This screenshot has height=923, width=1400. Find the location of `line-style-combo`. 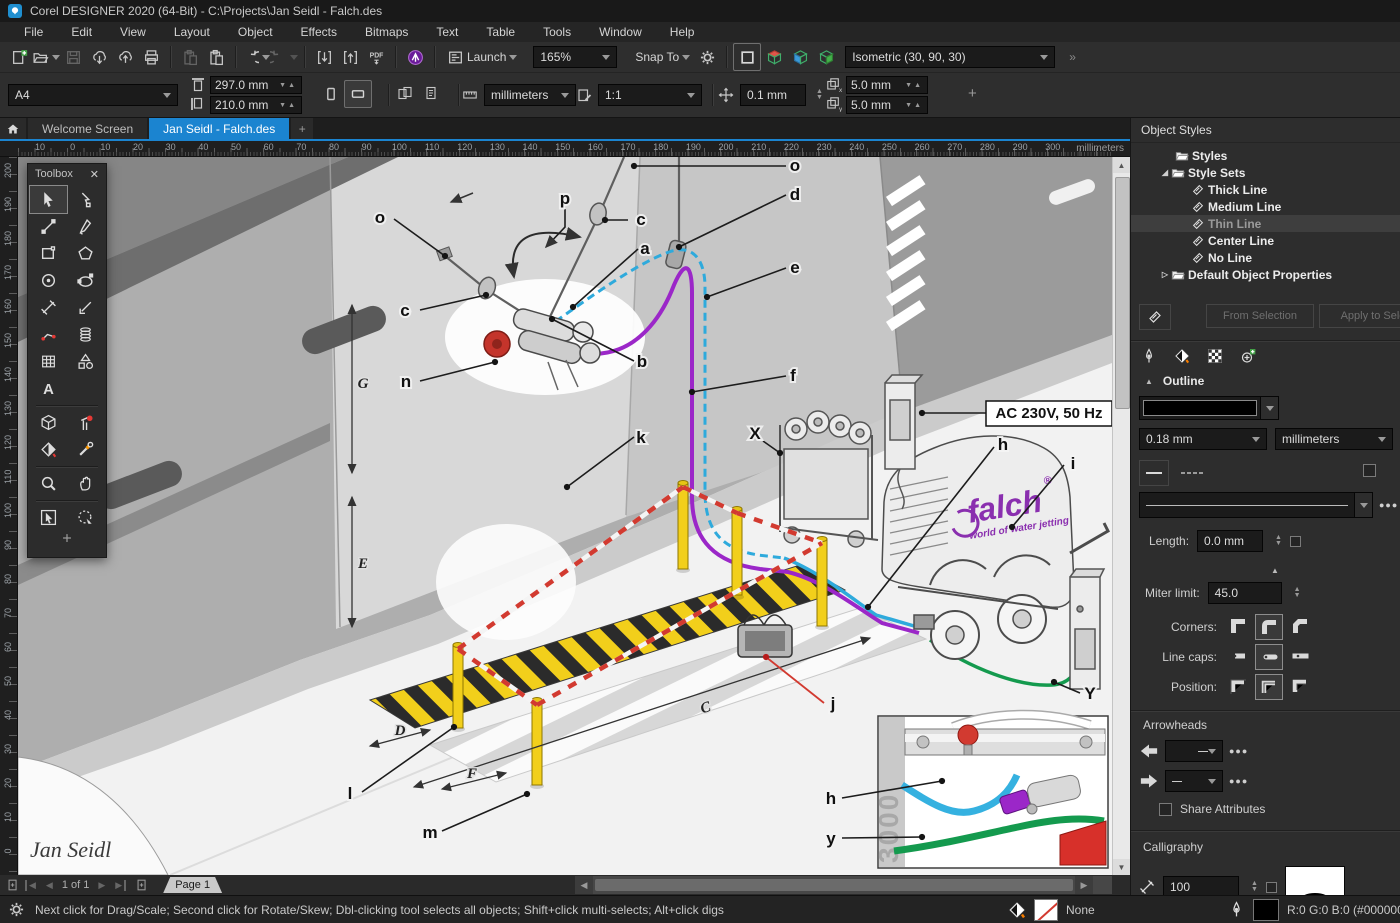

line-style-combo is located at coordinates (1247, 505).